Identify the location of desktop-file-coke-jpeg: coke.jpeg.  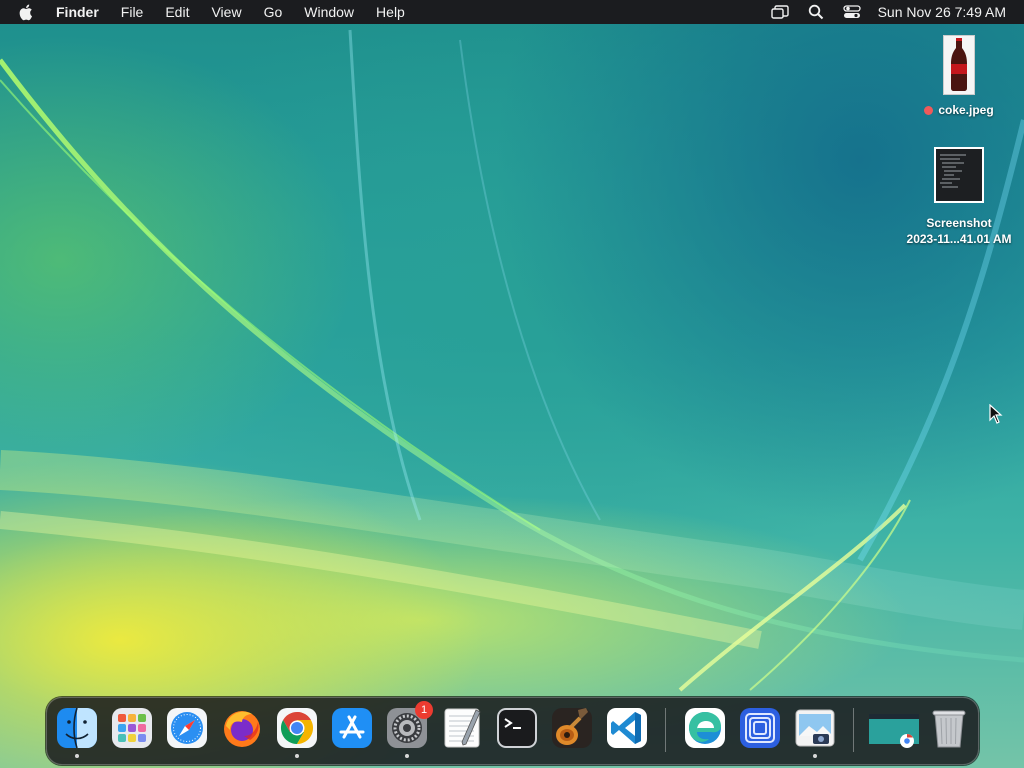
(959, 76).